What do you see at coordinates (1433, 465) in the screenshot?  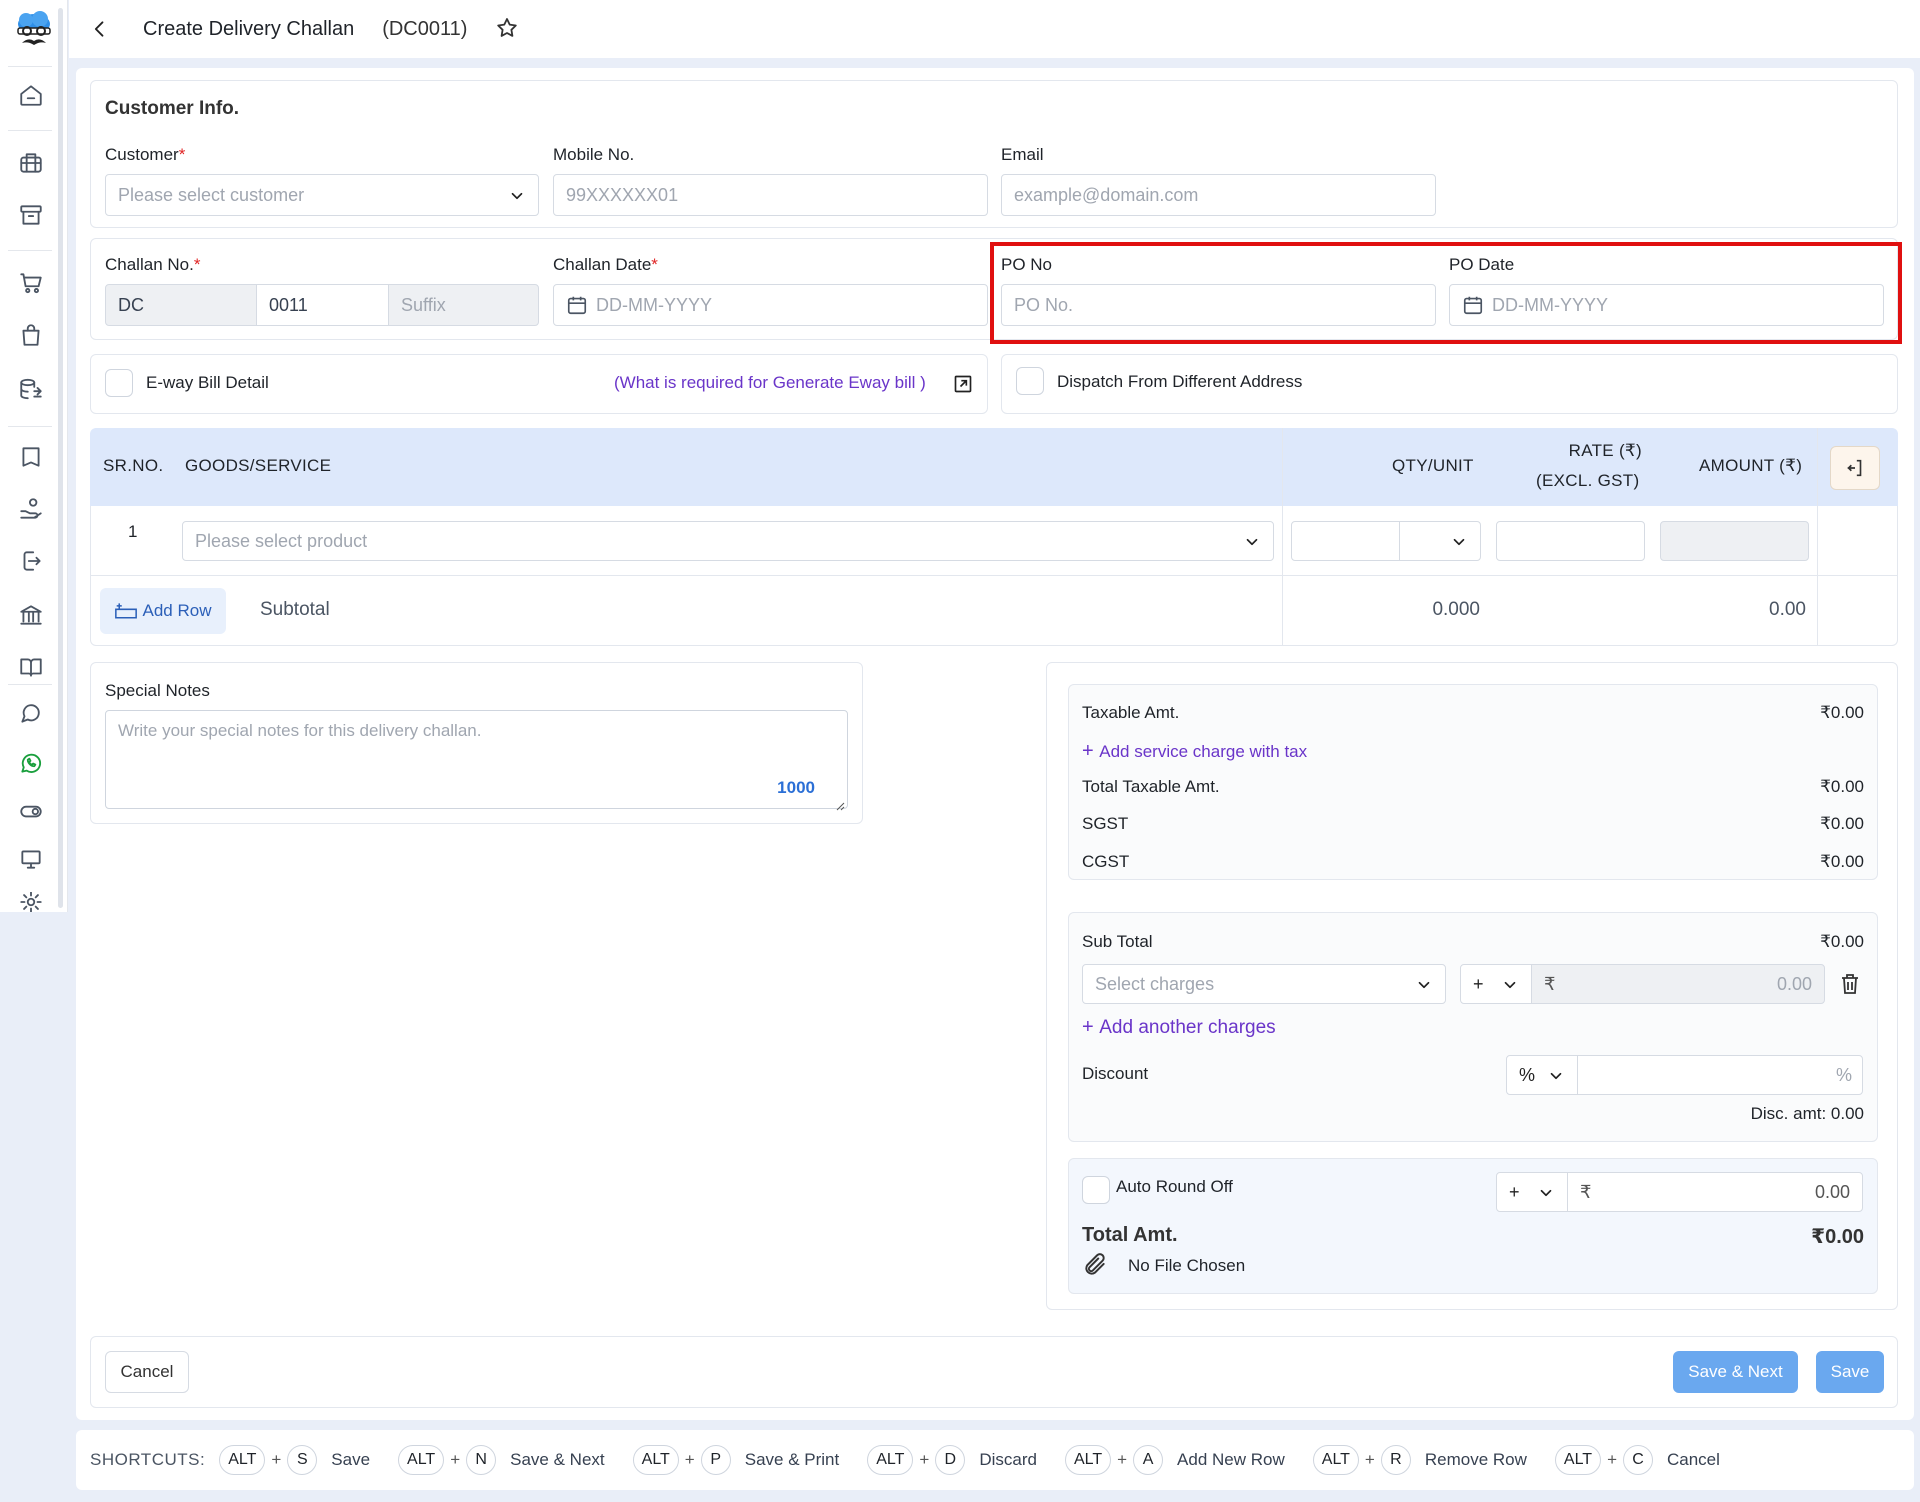 I see `col-qty: QTY/UNIT` at bounding box center [1433, 465].